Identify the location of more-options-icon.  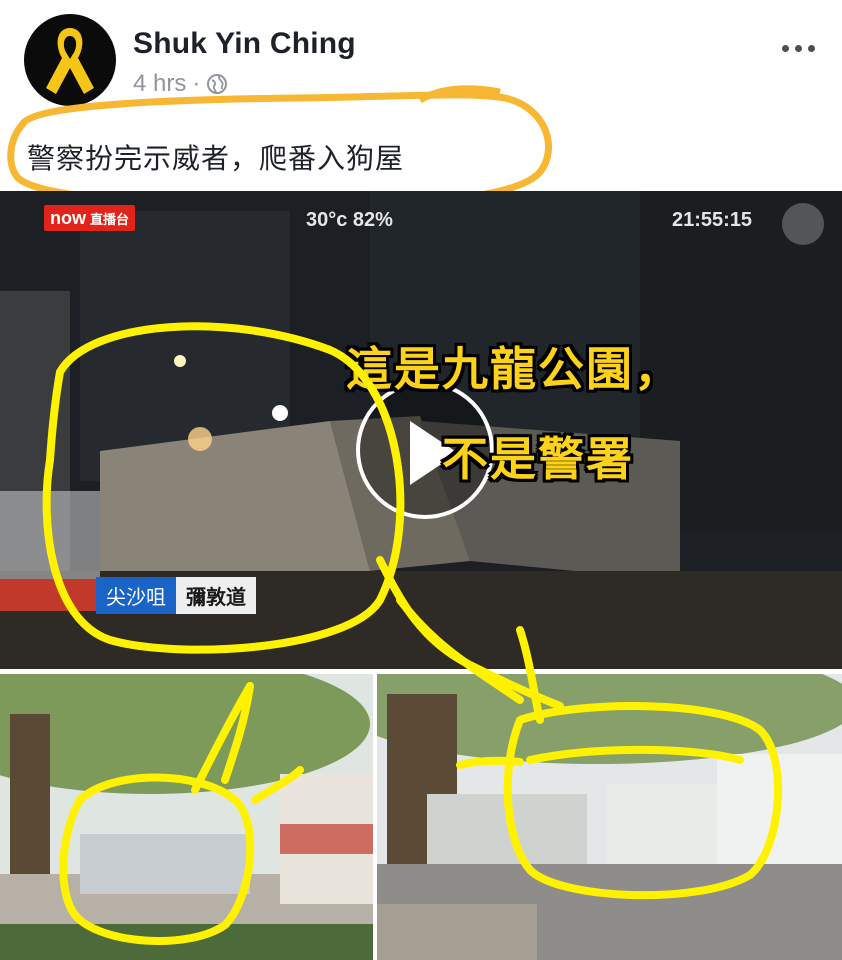
(798, 48).